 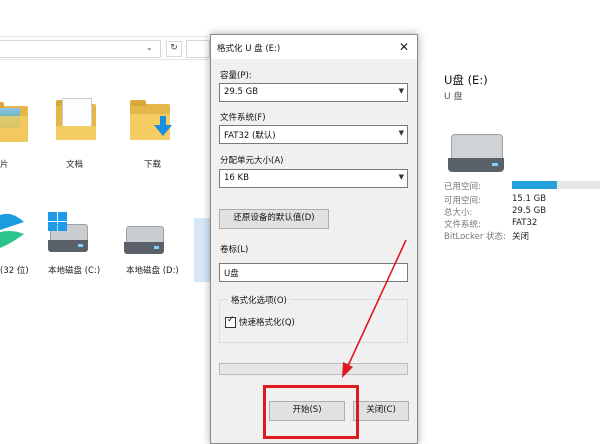 I want to click on dialog-titlebar: 格式化 U 盘 (E:) ✕, so click(x=314, y=47).